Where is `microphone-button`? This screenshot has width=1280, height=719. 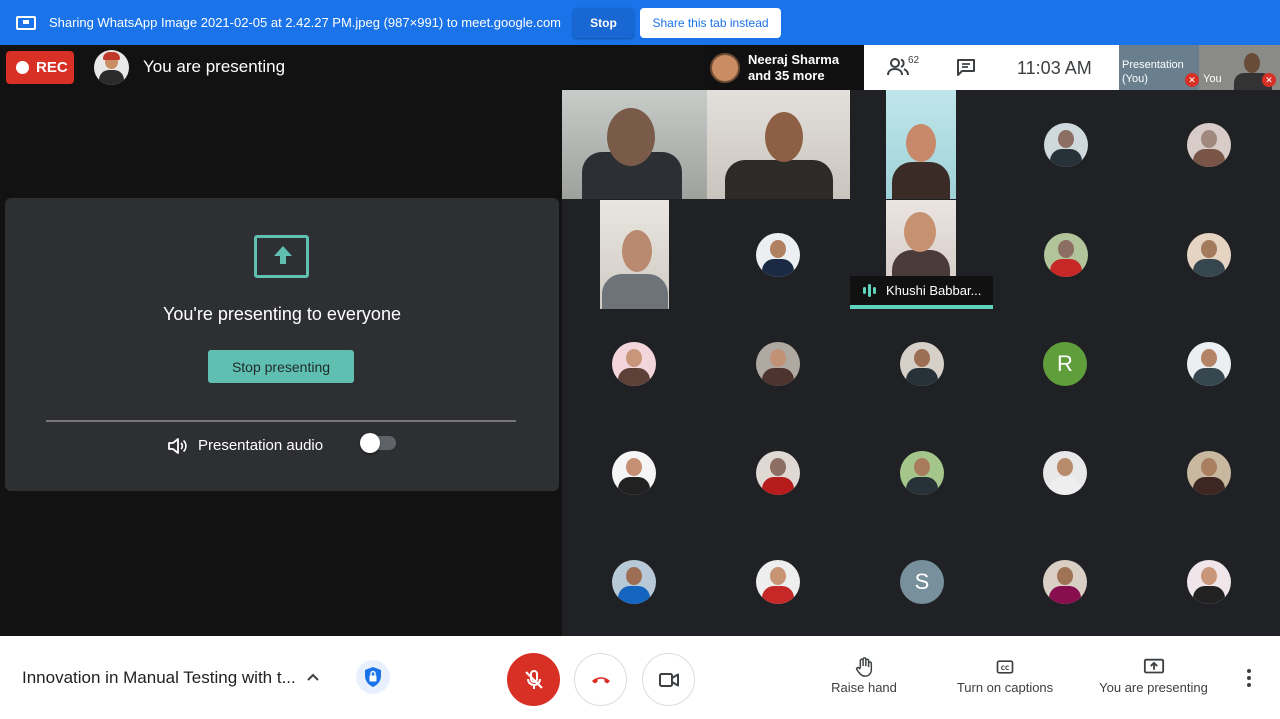 microphone-button is located at coordinates (533, 679).